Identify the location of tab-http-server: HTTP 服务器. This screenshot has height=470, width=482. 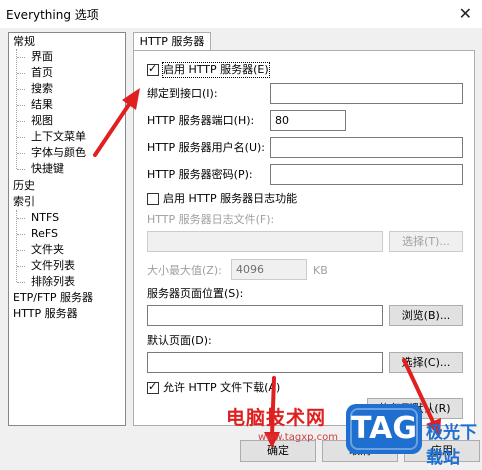
(172, 41).